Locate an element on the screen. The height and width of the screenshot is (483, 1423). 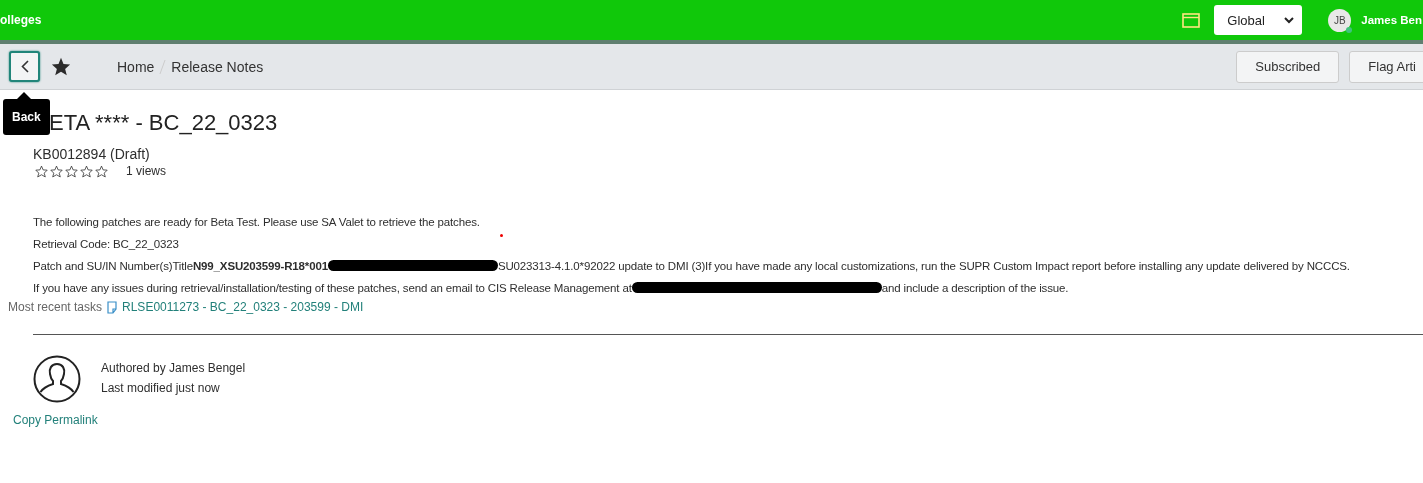
copy-permalink-link: Copy Permalink is located at coordinates (718, 420).